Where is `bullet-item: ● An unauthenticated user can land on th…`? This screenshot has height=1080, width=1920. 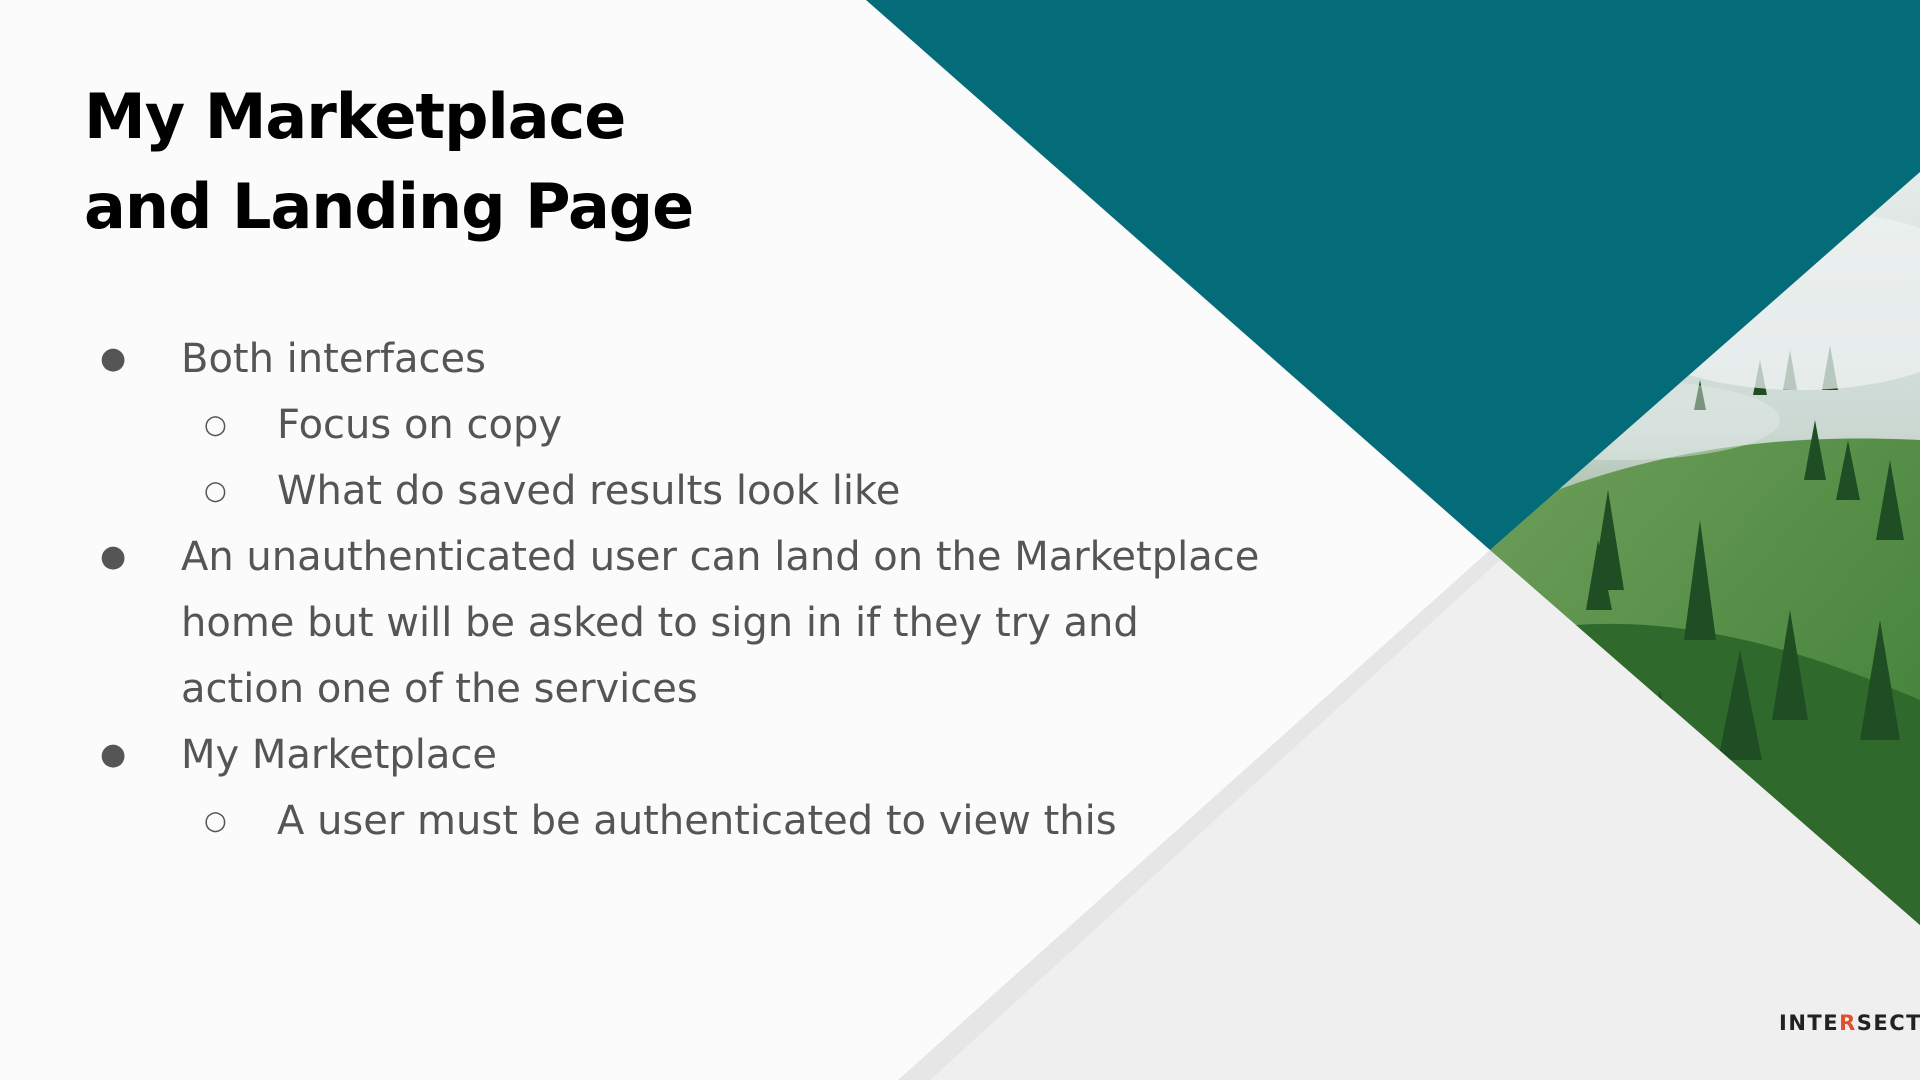 bullet-item: ● An unauthenticated user can land on th… is located at coordinates (680, 623).